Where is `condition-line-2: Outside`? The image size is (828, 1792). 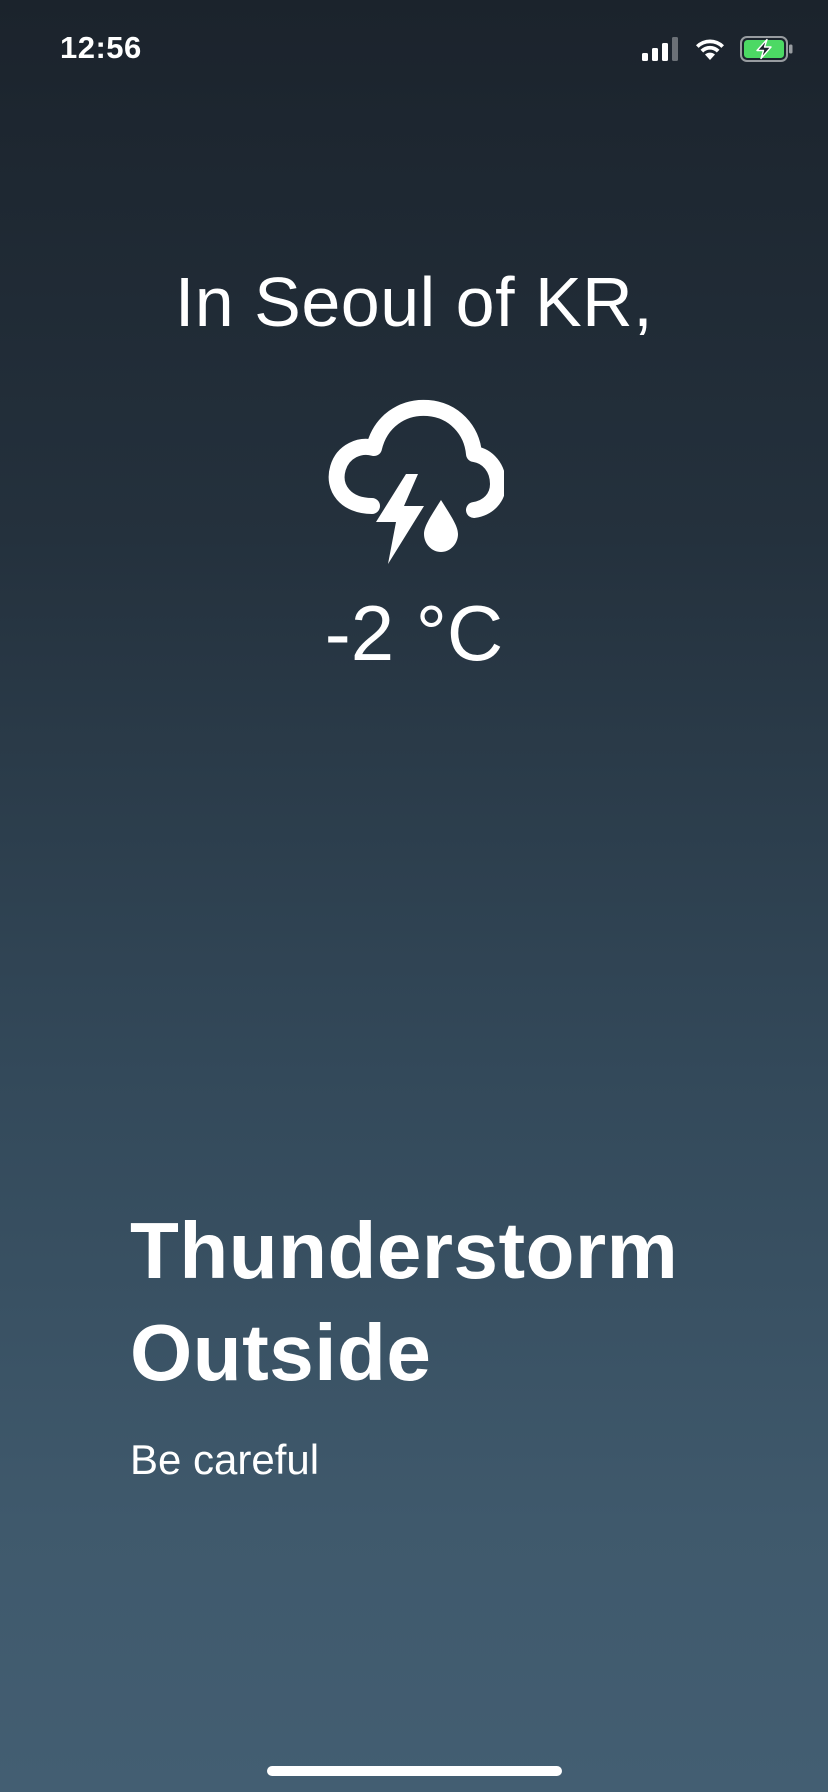 condition-line-2: Outside is located at coordinates (281, 1352).